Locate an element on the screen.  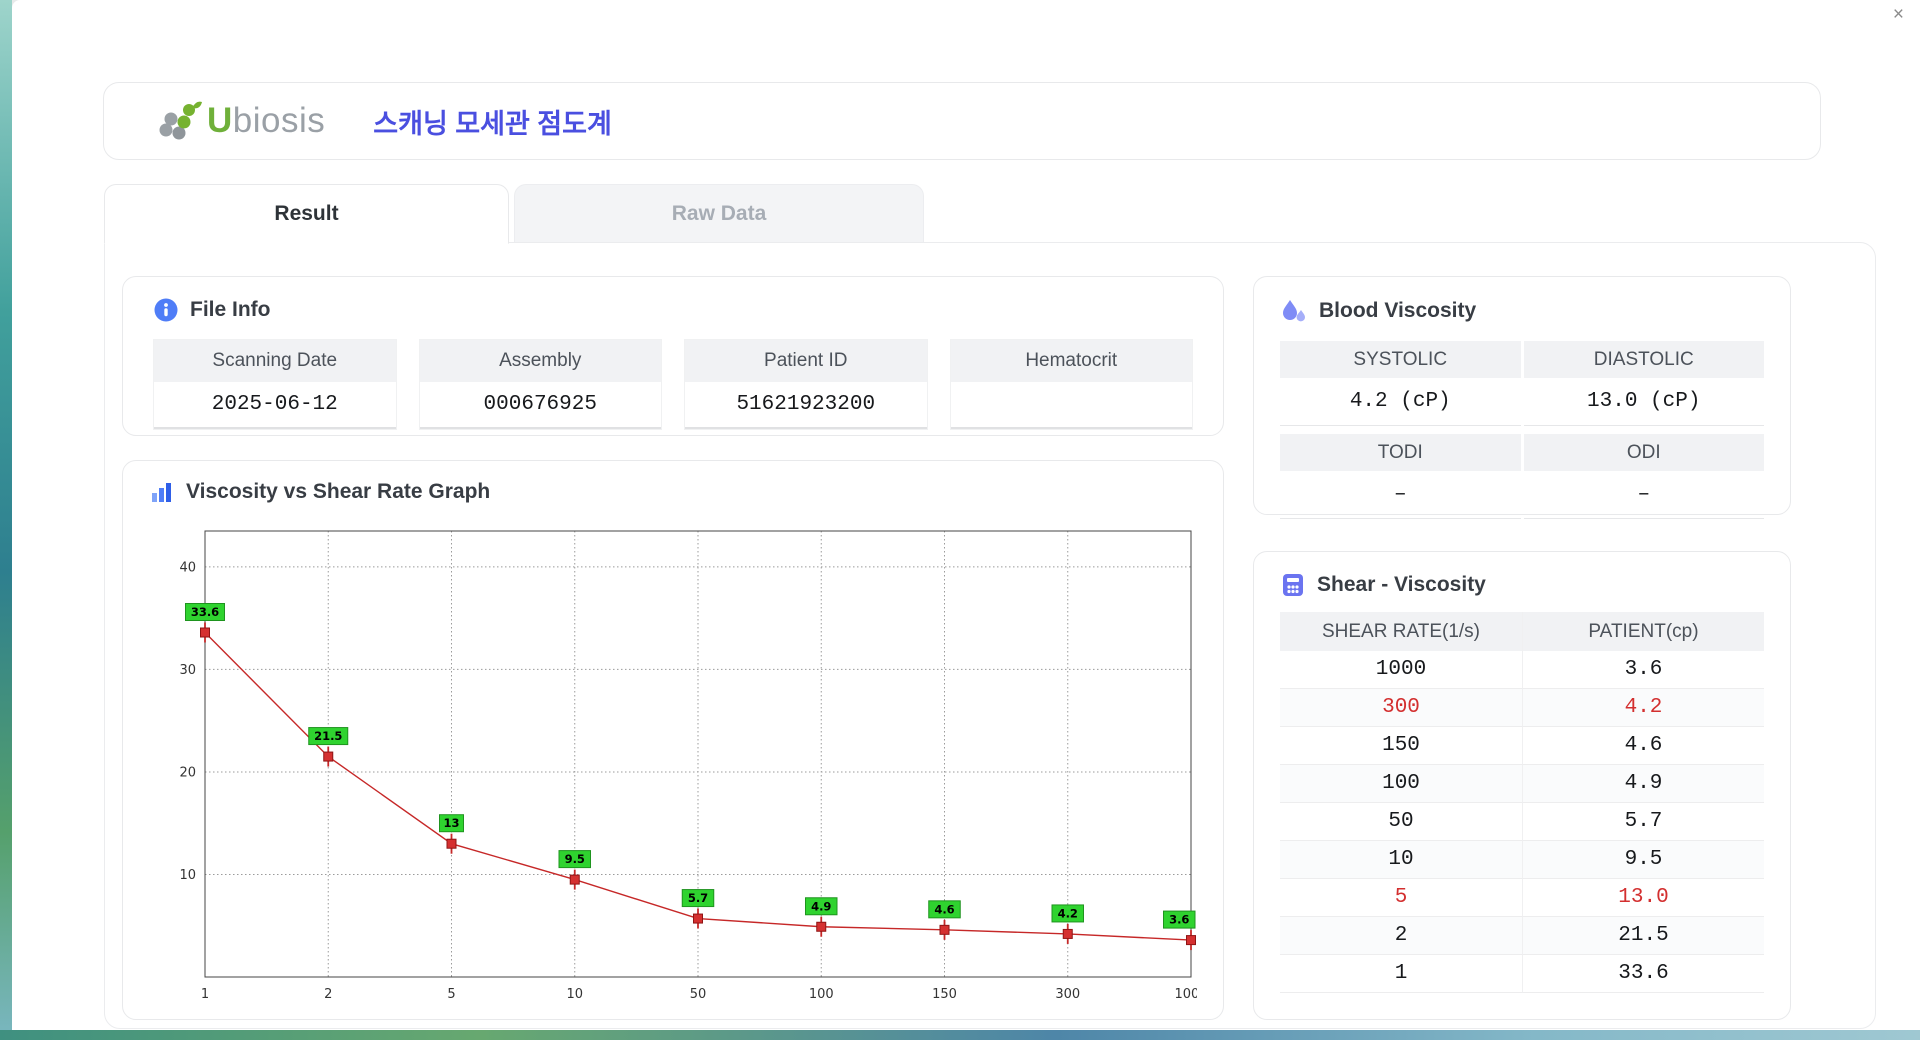
table-cell: 4.6 is located at coordinates (1643, 746).